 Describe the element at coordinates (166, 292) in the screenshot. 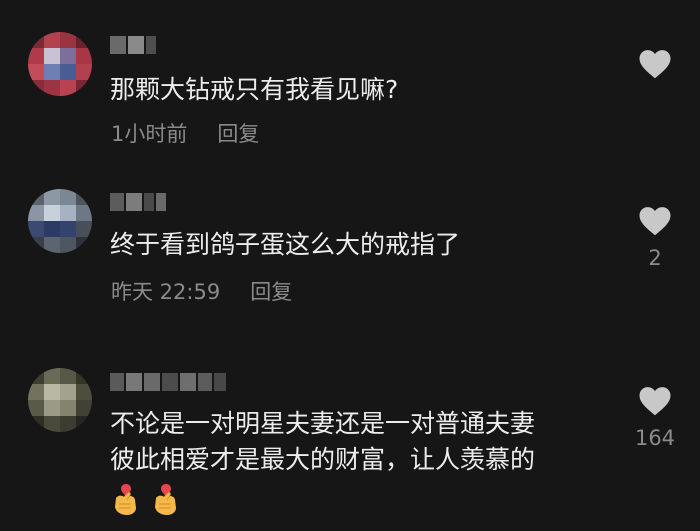

I see `comment-time: 昨天 22:59` at that location.